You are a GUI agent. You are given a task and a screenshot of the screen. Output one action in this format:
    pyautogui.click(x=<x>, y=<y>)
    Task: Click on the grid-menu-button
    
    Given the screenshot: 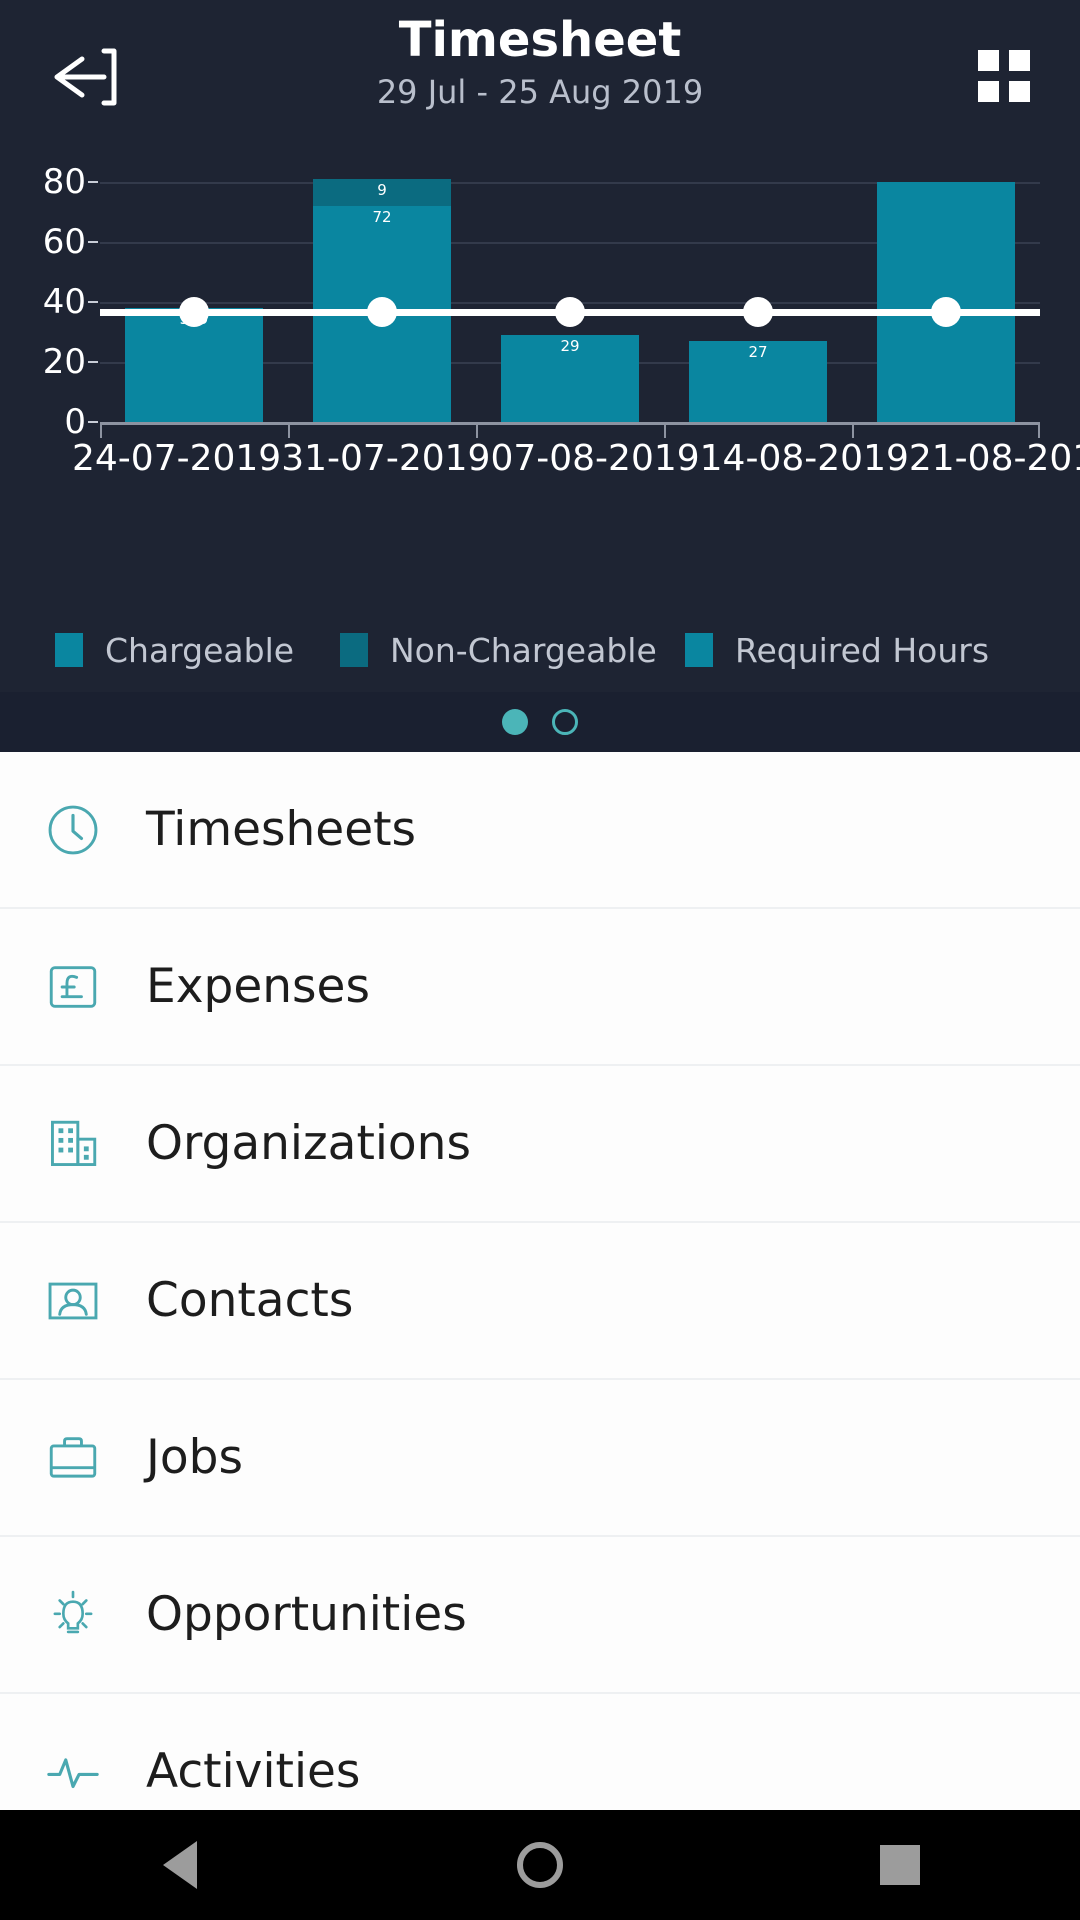 What is the action you would take?
    pyautogui.click(x=1004, y=76)
    